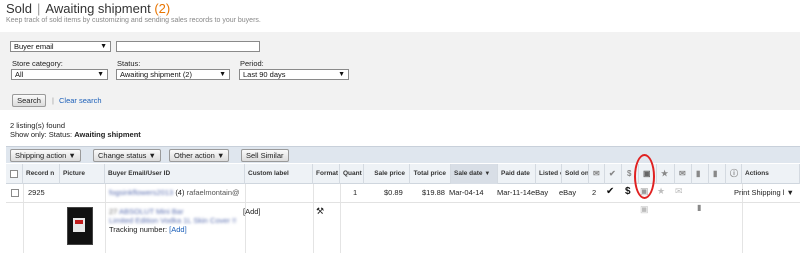 The height and width of the screenshot is (253, 800). What do you see at coordinates (487, 174) in the screenshot?
I see `sort-desc-icon: ▼` at bounding box center [487, 174].